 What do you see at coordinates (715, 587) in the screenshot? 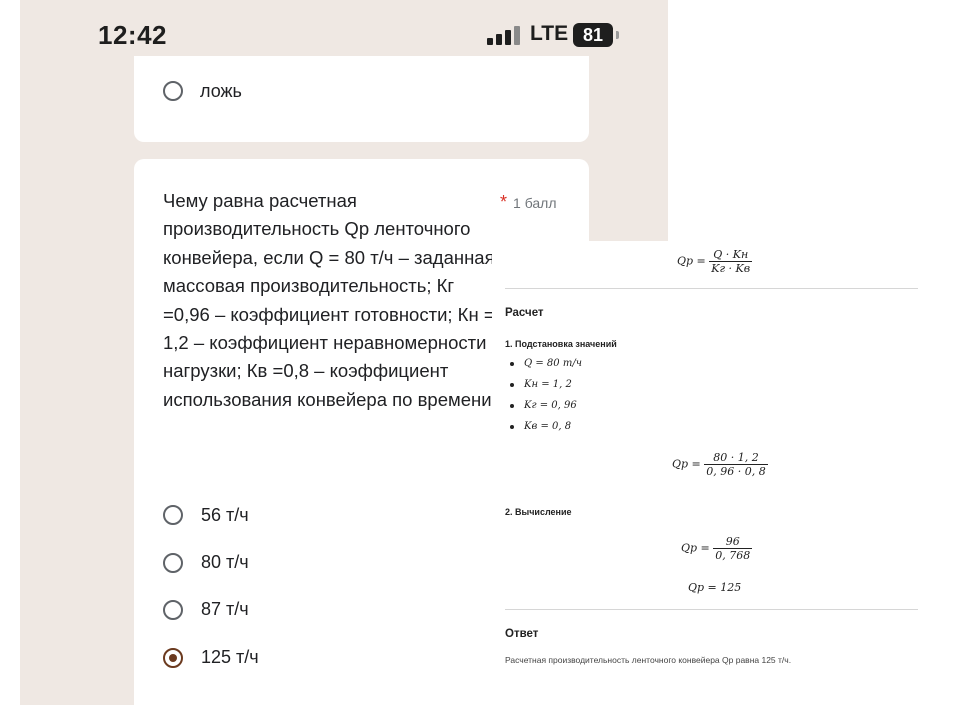
I see `formula-result: Qр = 125` at bounding box center [715, 587].